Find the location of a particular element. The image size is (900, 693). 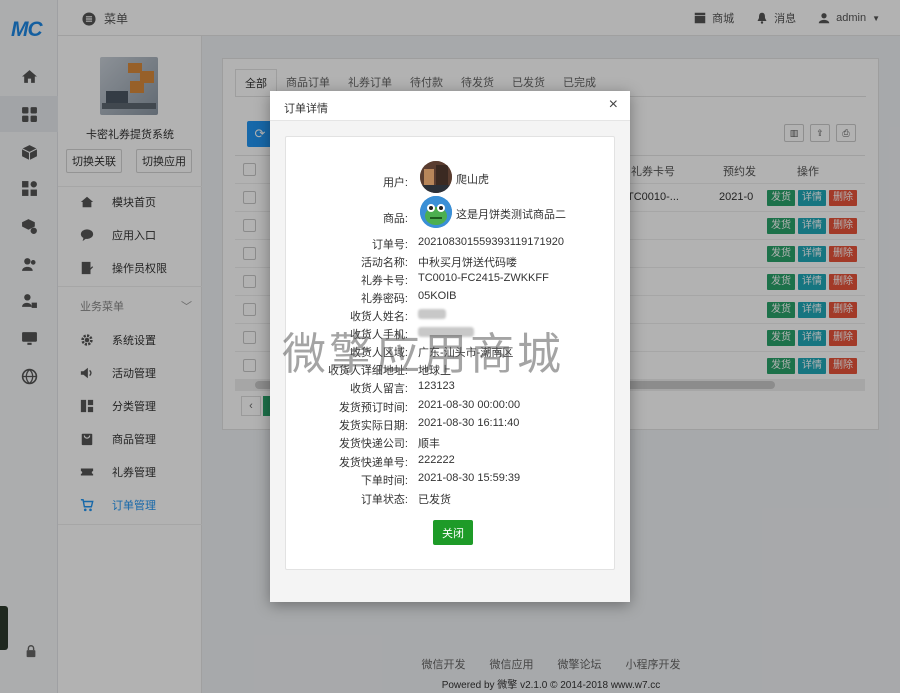

field-label: 礼券卡号: is located at coordinates (384, 281).